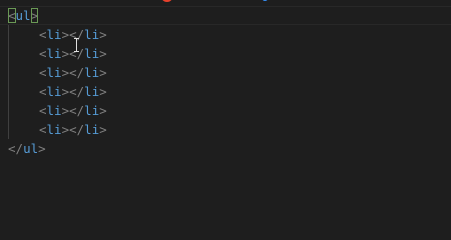  What do you see at coordinates (16, 148) in the screenshot?
I see `open-bracket: </` at bounding box center [16, 148].